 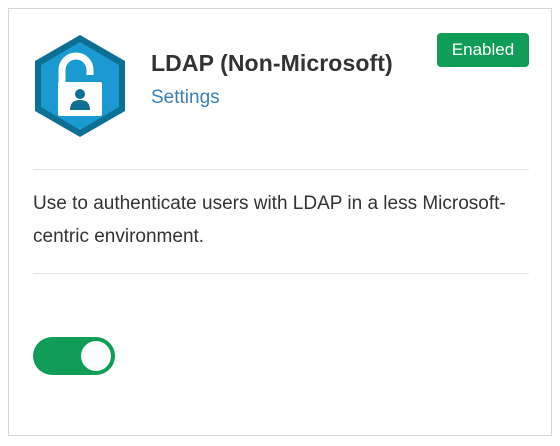 What do you see at coordinates (272, 63) in the screenshot?
I see `integration-title: LDAP (Non-Microsoft)` at bounding box center [272, 63].